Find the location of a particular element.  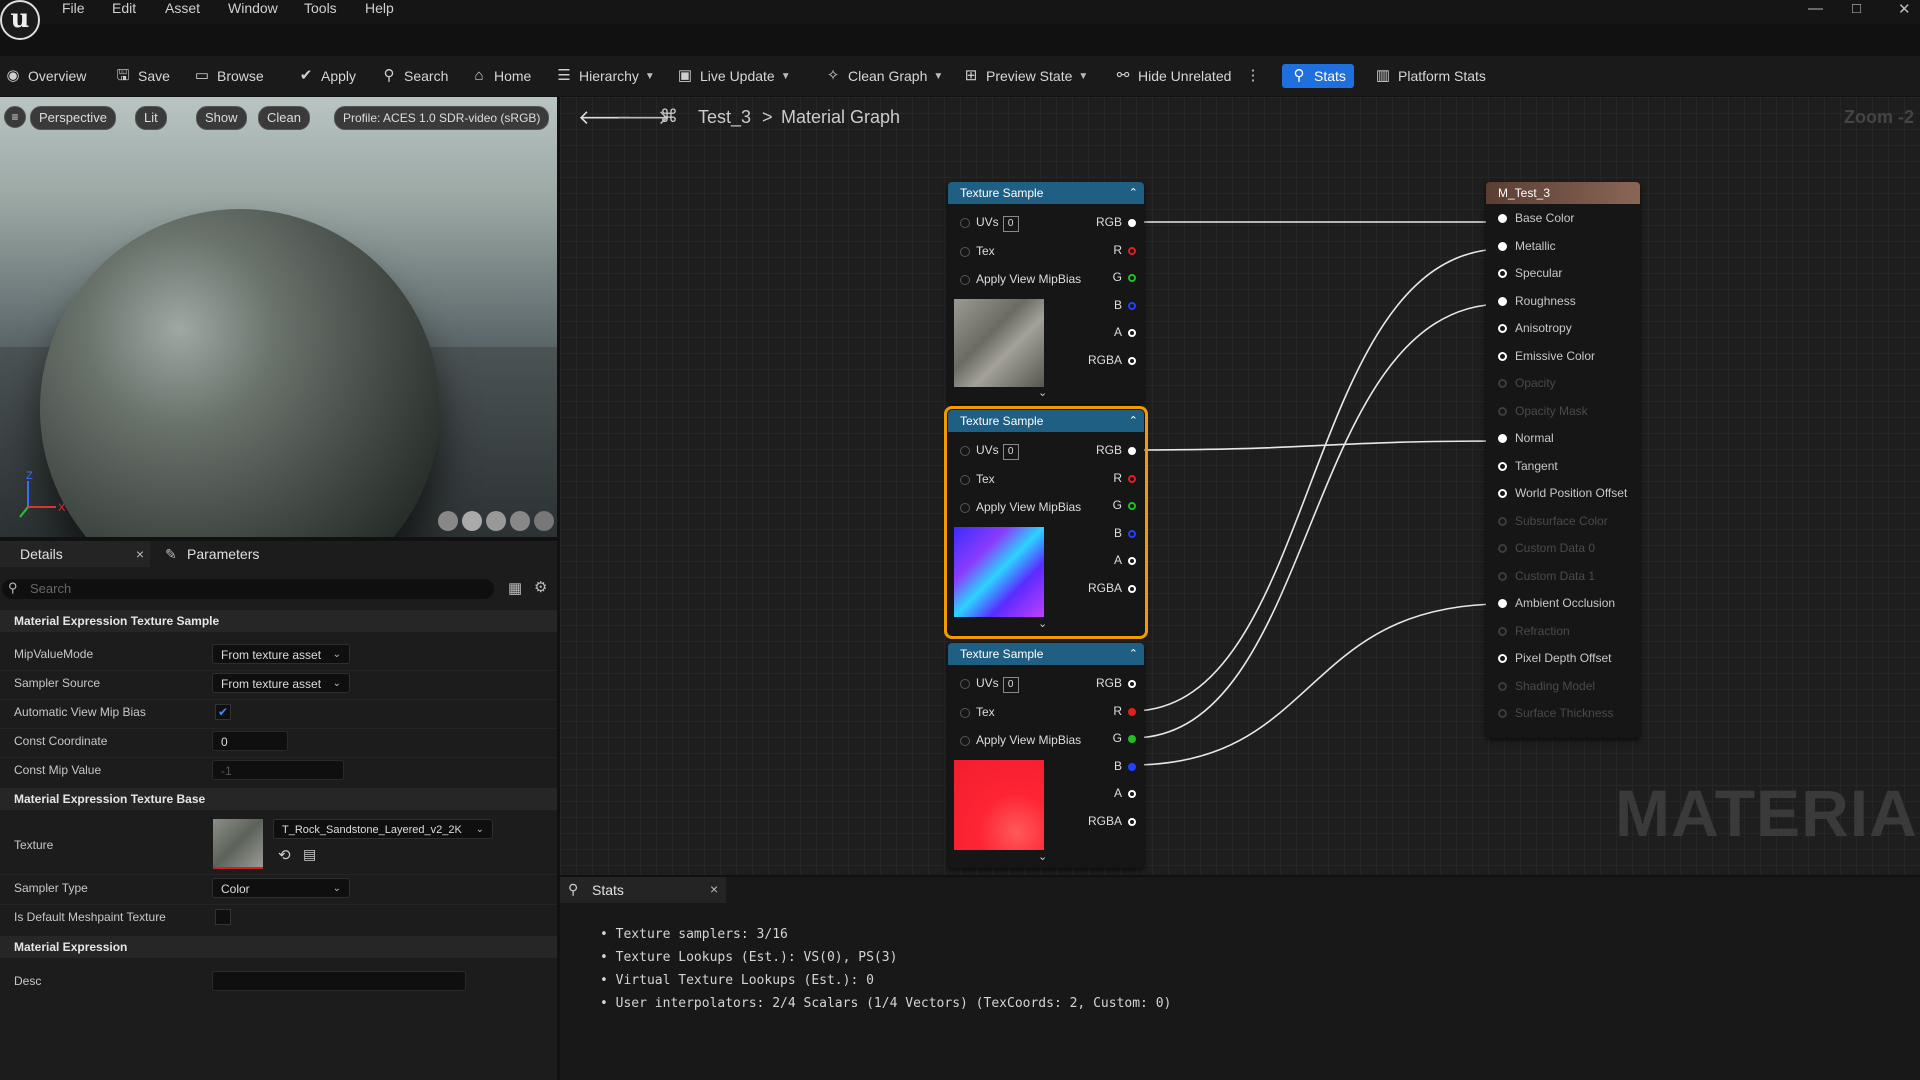

close-icon: ✕ is located at coordinates (1904, 9).